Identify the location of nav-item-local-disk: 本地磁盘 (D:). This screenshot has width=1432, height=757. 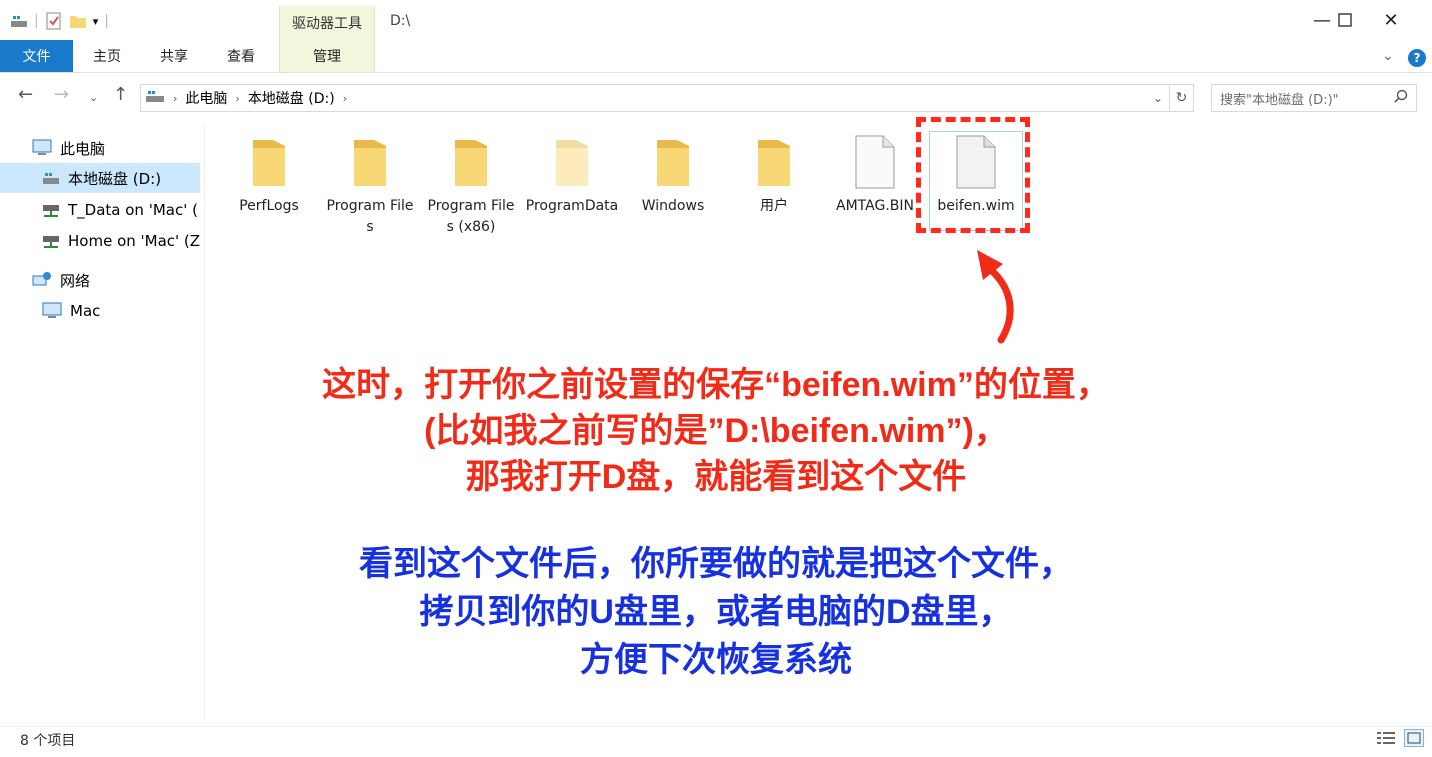
(100, 178).